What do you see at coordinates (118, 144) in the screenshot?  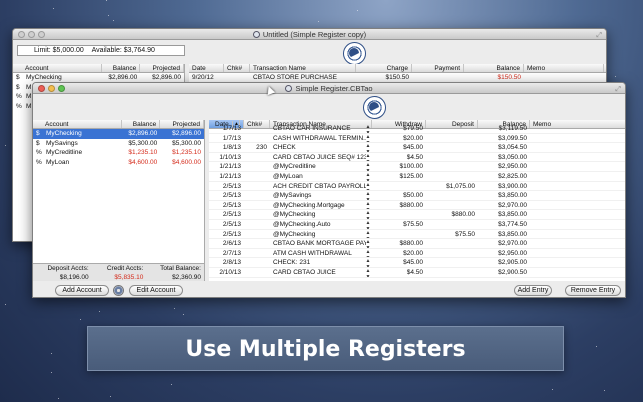 I see `account-row: $ MySavings $5,300.00 $5,300.00` at bounding box center [118, 144].